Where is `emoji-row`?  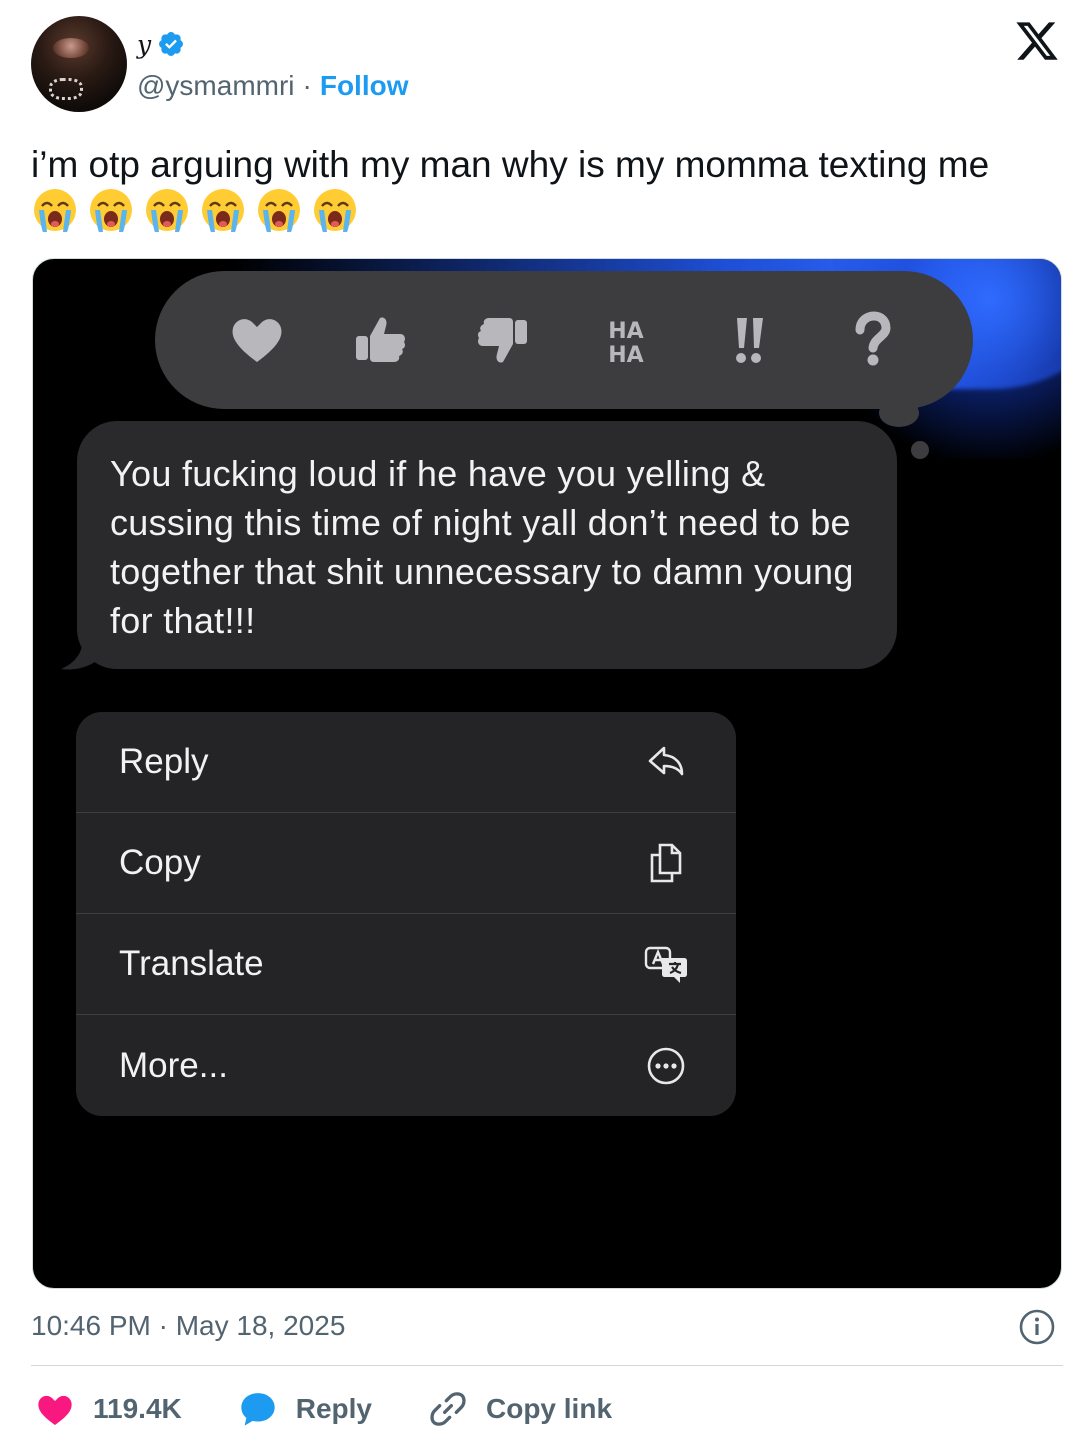
emoji-row is located at coordinates (195, 210).